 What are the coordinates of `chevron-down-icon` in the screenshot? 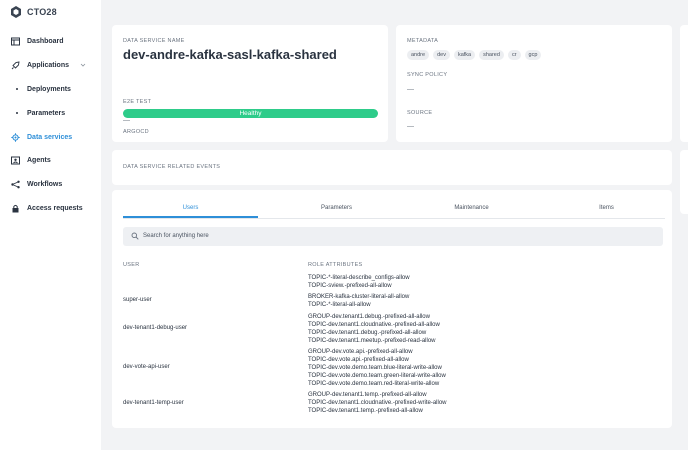 It's located at (83, 65).